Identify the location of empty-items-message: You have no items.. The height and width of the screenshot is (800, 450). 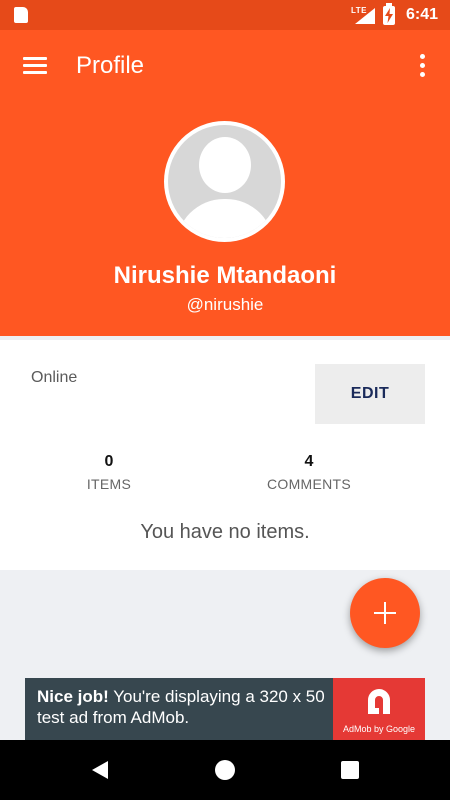
(225, 532).